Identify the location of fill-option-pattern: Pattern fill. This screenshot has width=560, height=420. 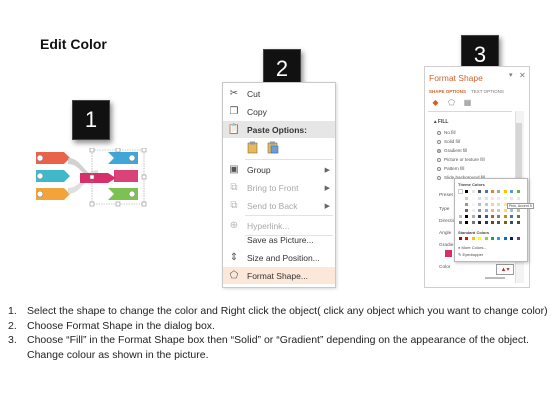
(450, 168).